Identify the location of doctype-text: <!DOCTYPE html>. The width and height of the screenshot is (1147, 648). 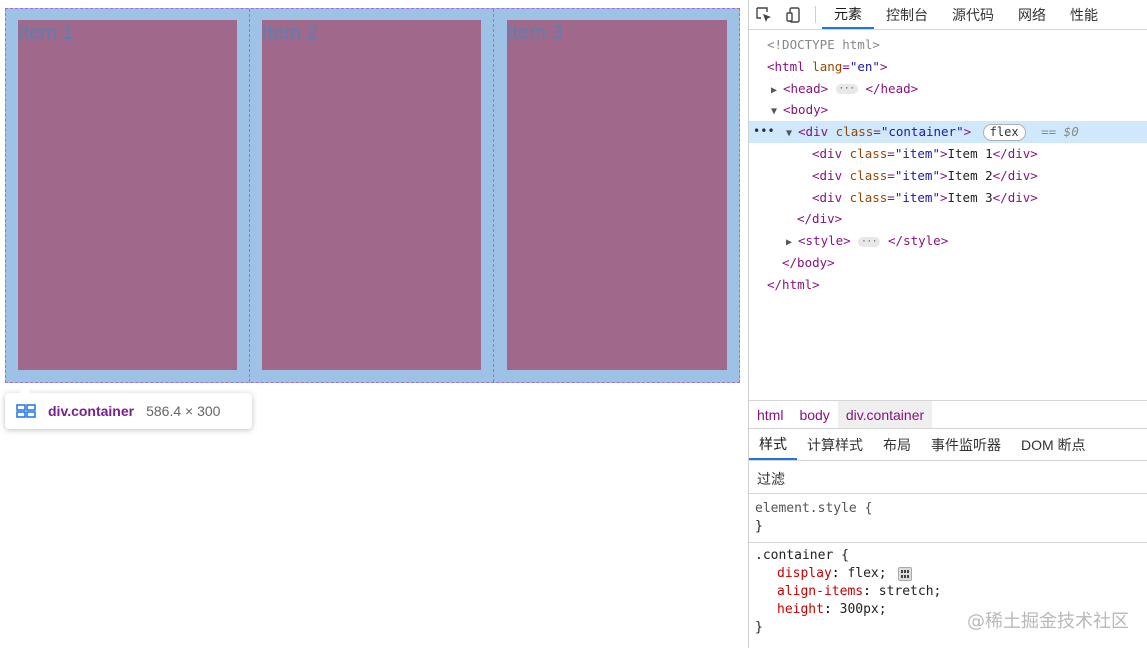
(823, 44).